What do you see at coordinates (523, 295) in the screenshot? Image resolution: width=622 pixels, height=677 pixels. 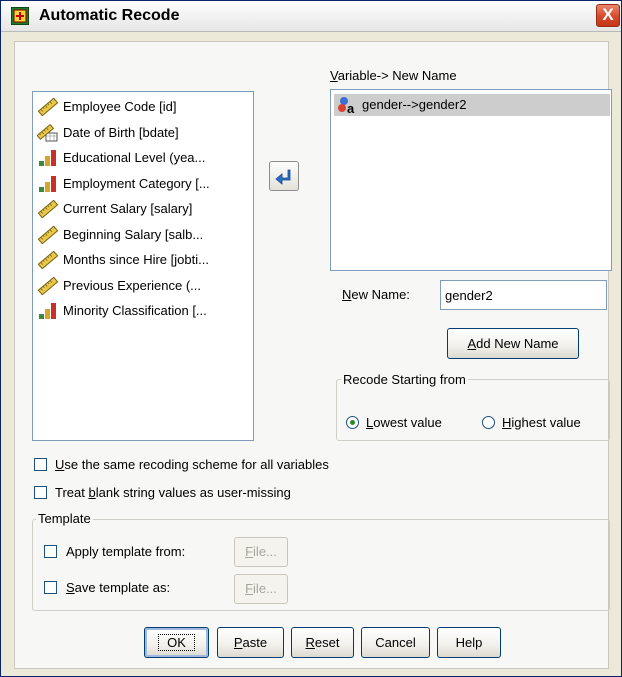 I see `new-name-field` at bounding box center [523, 295].